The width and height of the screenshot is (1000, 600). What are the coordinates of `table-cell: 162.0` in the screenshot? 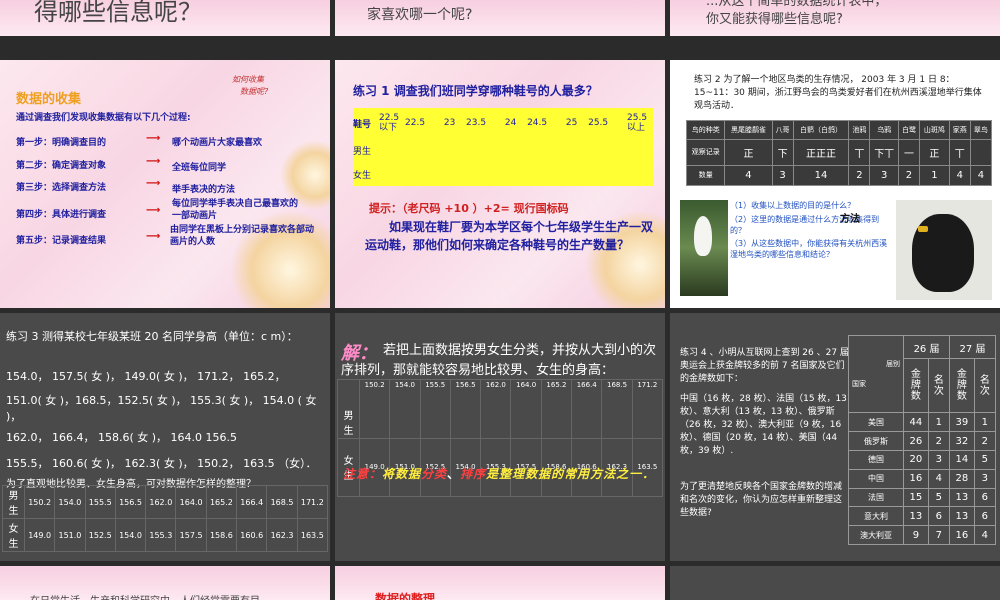 It's located at (161, 502).